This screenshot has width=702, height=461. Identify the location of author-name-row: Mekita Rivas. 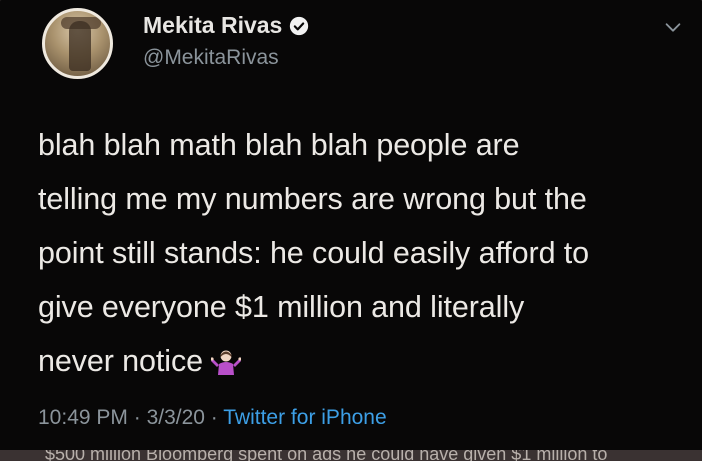
(226, 25).